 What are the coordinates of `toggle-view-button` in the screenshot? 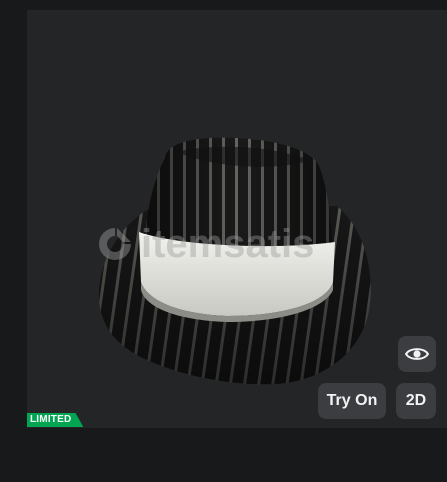 It's located at (417, 354).